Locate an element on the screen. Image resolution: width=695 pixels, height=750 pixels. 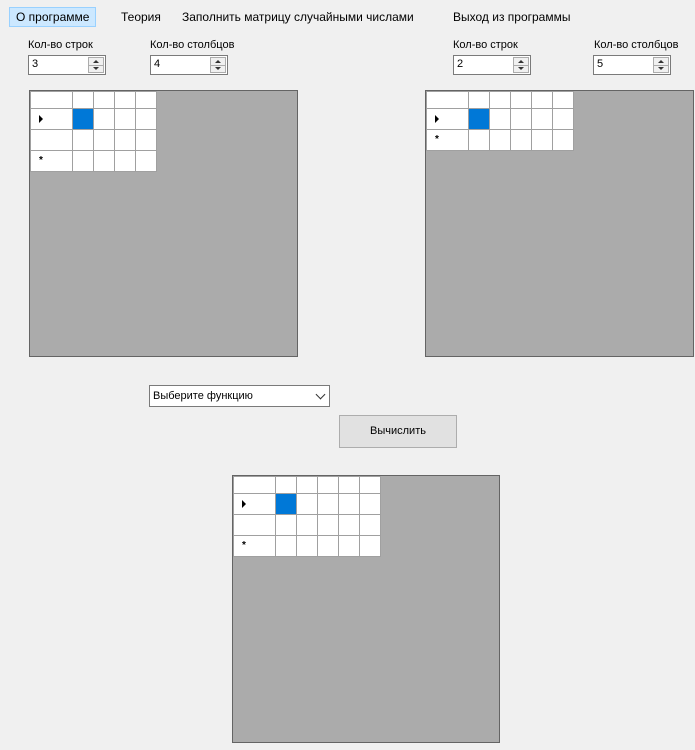
matrix-b-rows-label: Кол-во строк is located at coordinates (485, 45).